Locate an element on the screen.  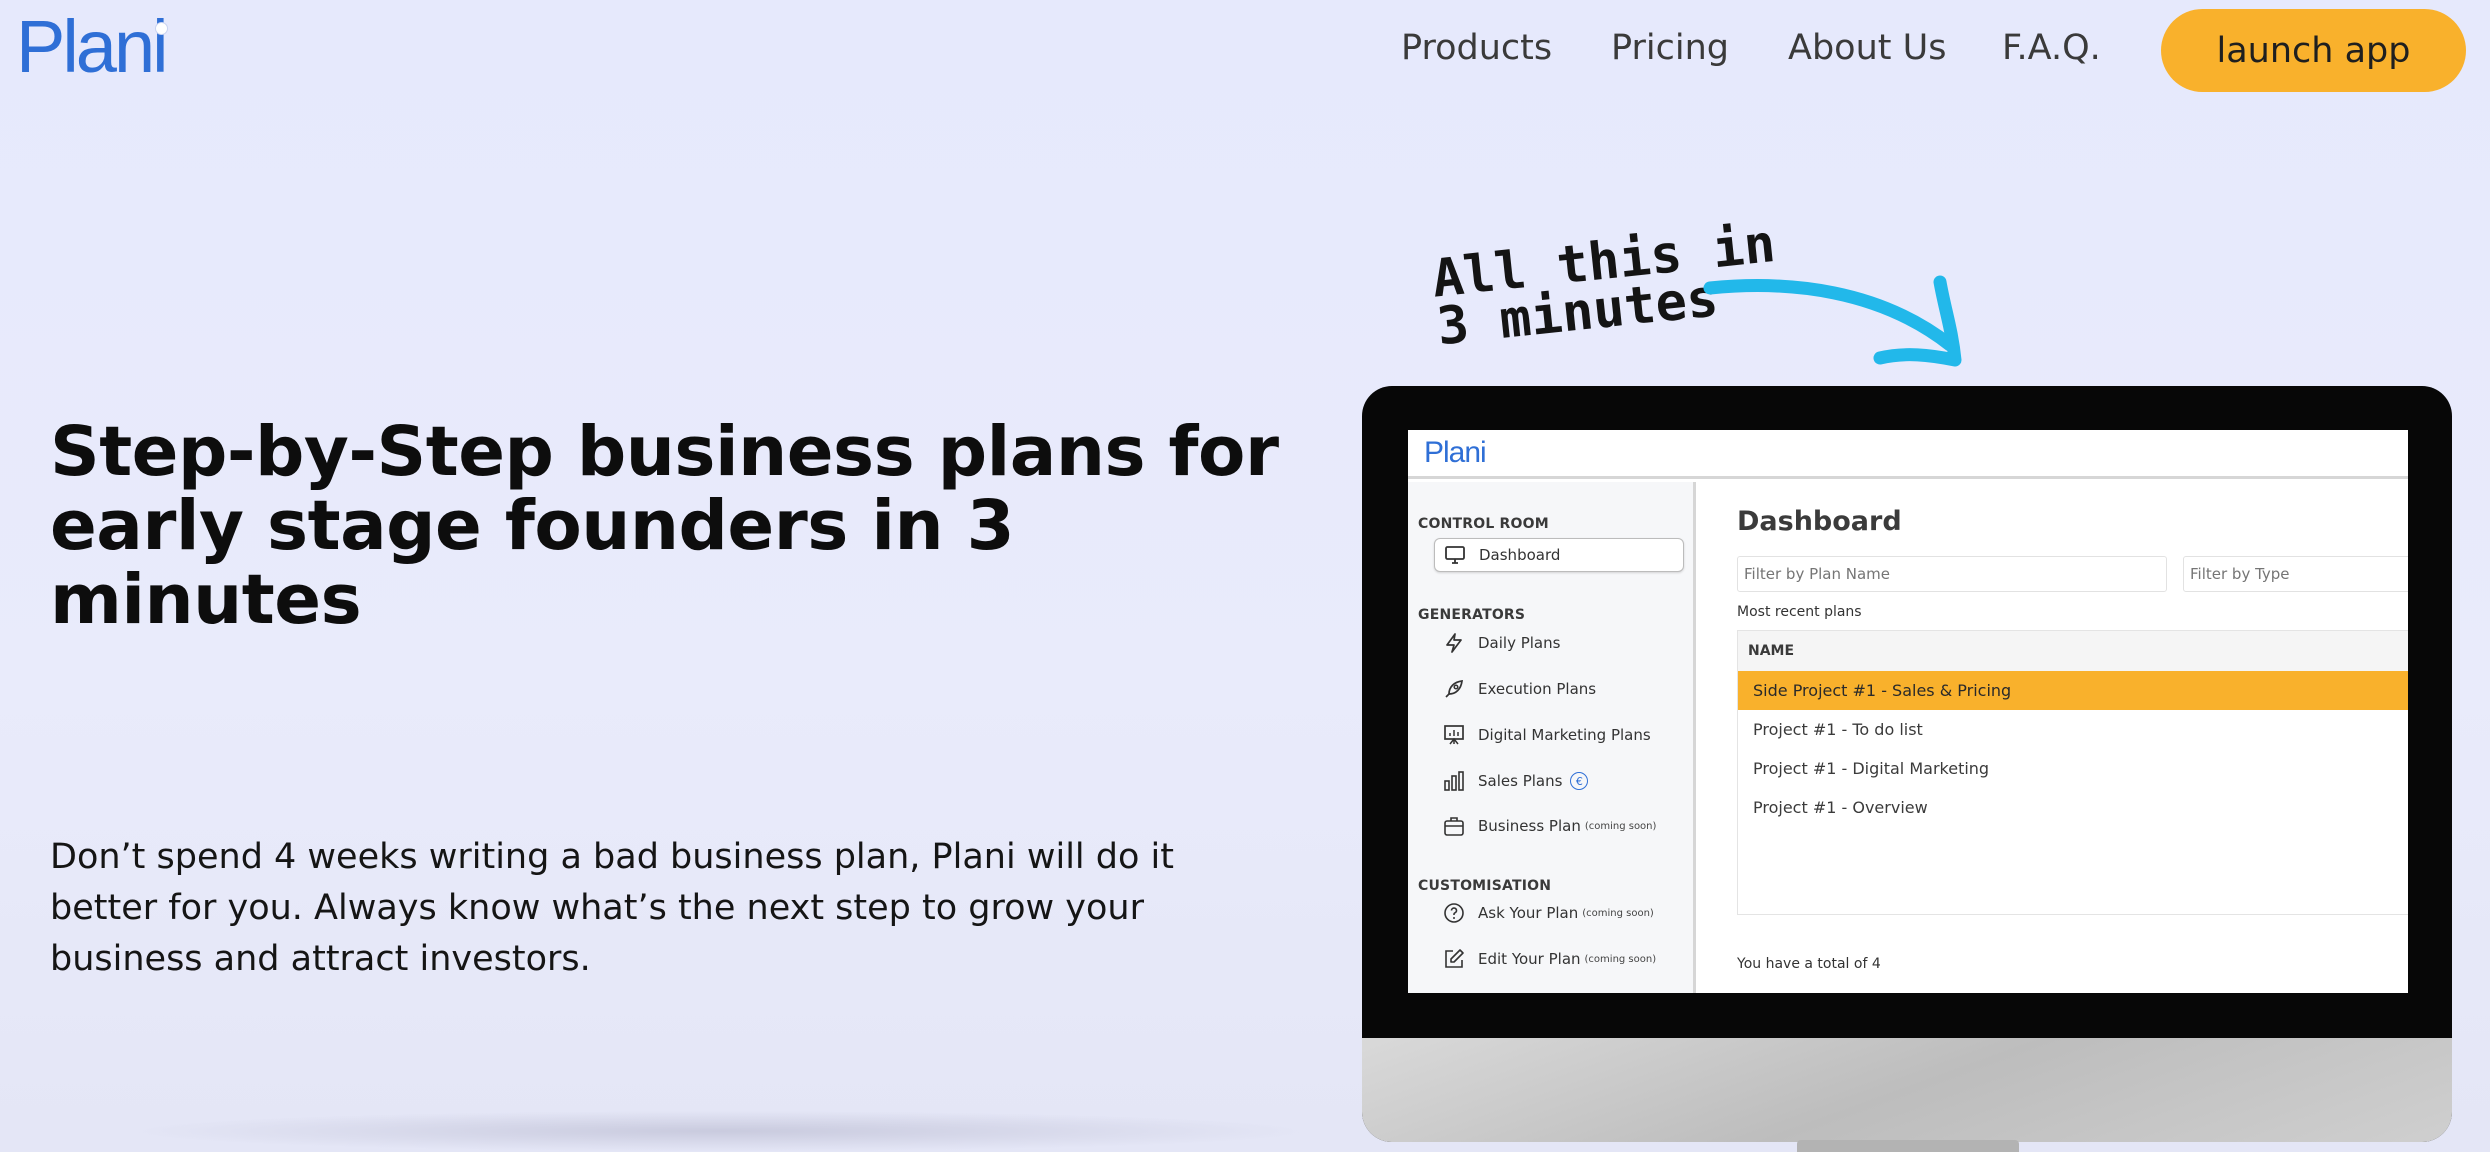
plans-total-label: You have a total of 4 is located at coordinates (1809, 964).